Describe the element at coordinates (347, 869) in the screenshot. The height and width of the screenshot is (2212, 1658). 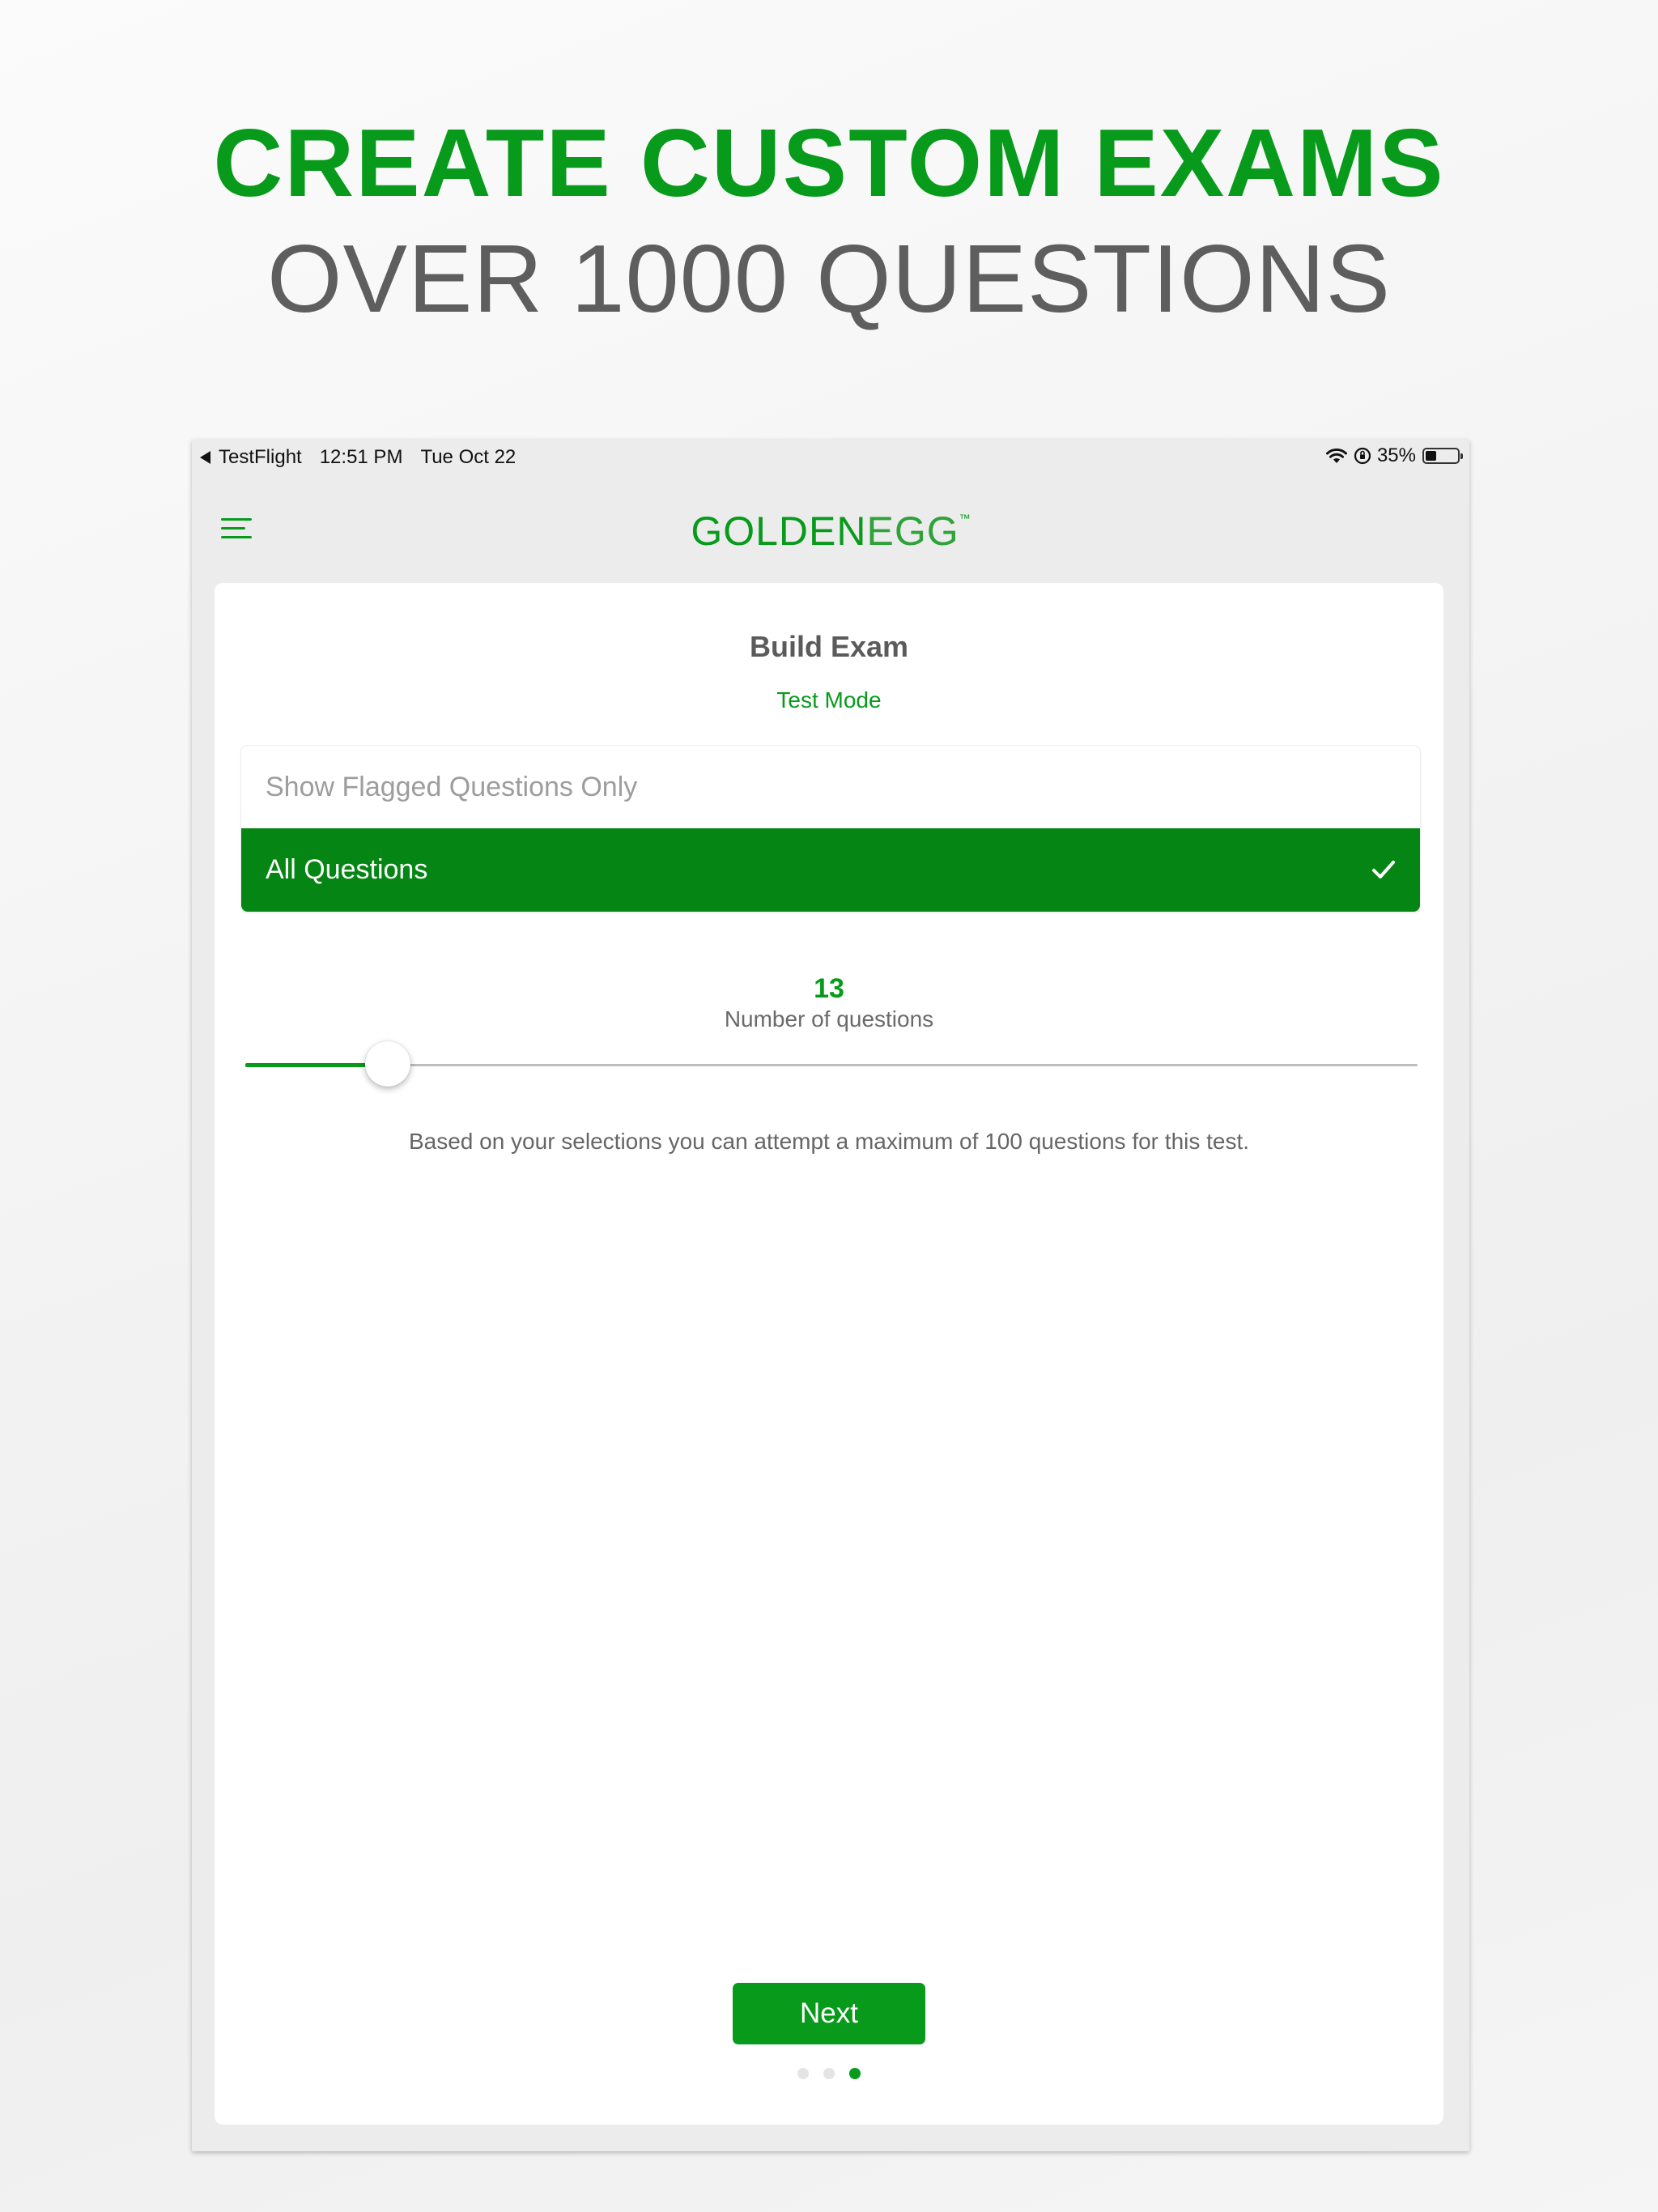
I see `option-label: All Questions` at that location.